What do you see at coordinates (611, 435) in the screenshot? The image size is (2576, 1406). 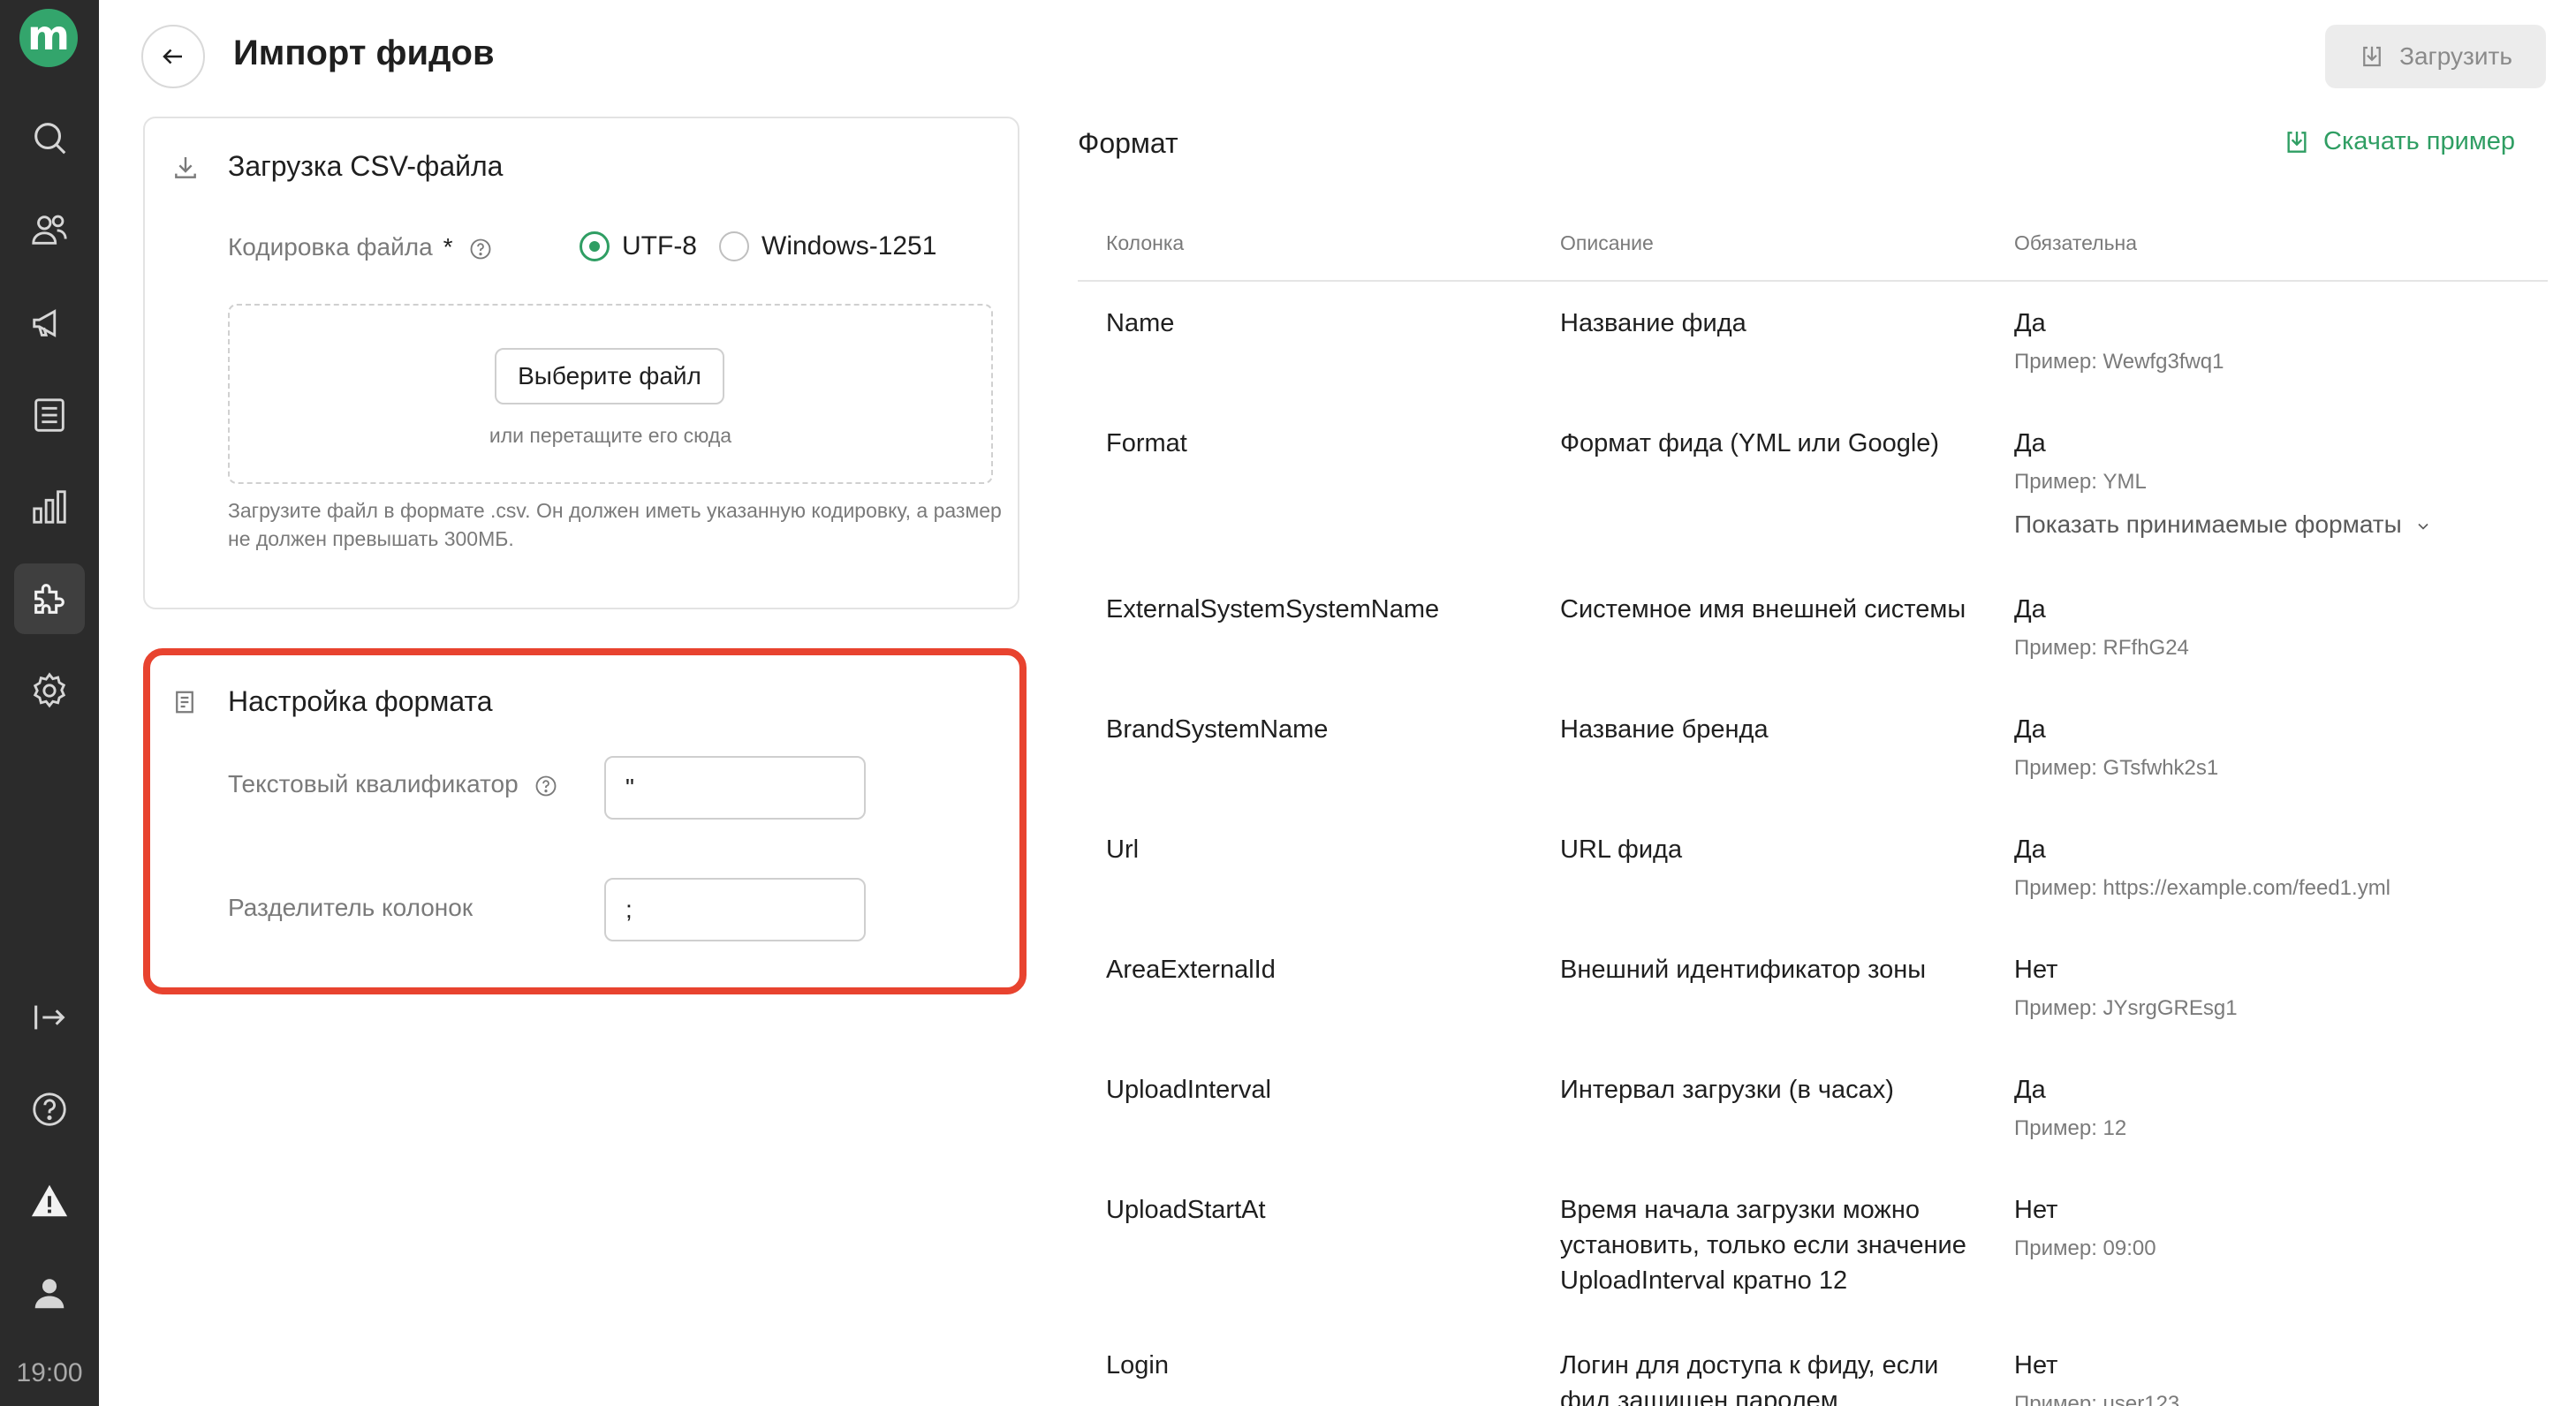 I see `drag-hint: или перетащите его сюда` at bounding box center [611, 435].